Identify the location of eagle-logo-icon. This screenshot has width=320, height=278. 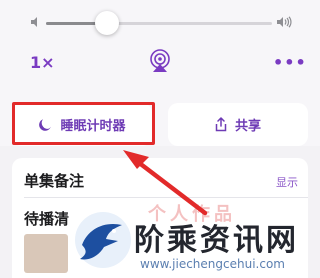
(103, 240).